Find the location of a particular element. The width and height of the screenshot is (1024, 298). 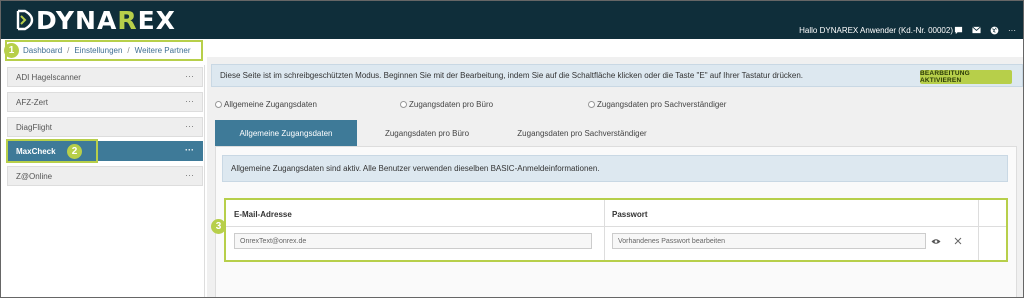

password-field: Vorhandenes Passwort bearbeiten is located at coordinates (769, 241).